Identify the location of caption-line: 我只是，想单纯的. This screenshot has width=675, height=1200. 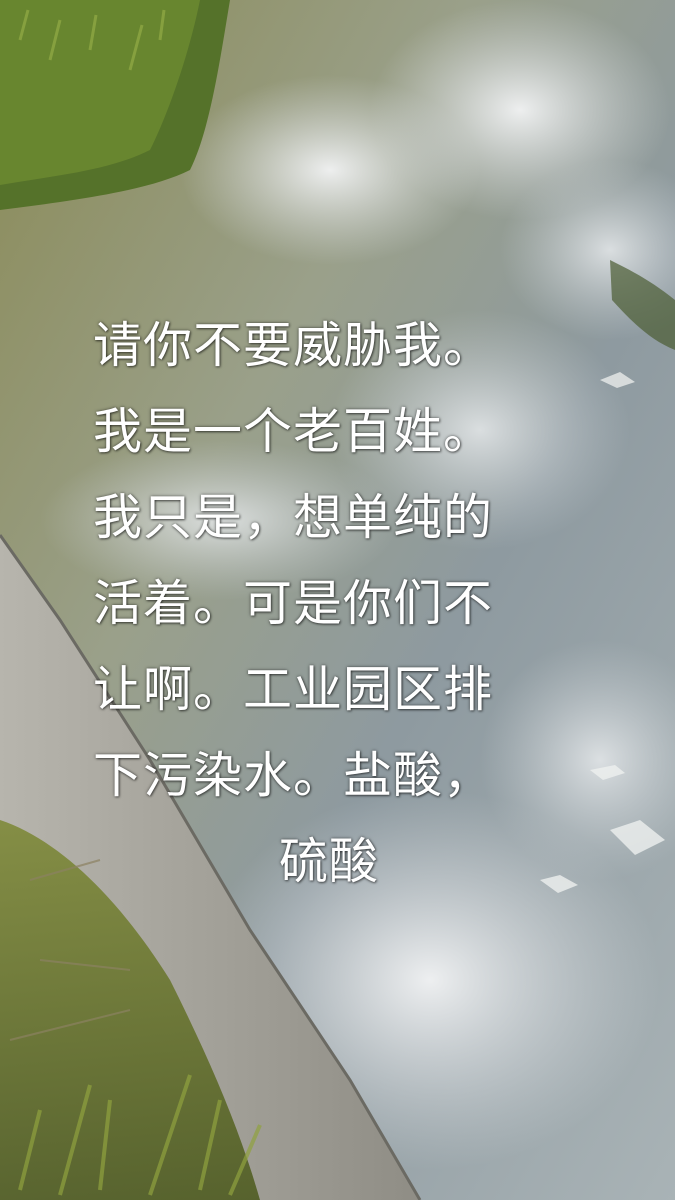
(293, 517).